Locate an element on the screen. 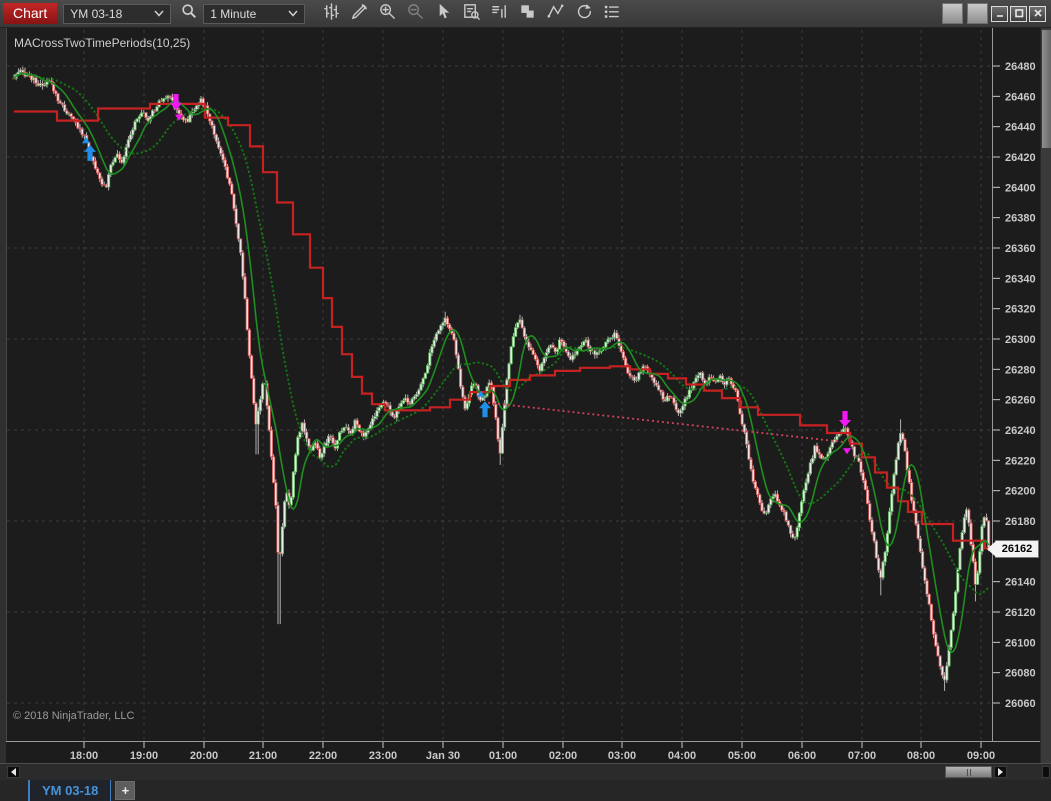  search-icon is located at coordinates (189, 13).